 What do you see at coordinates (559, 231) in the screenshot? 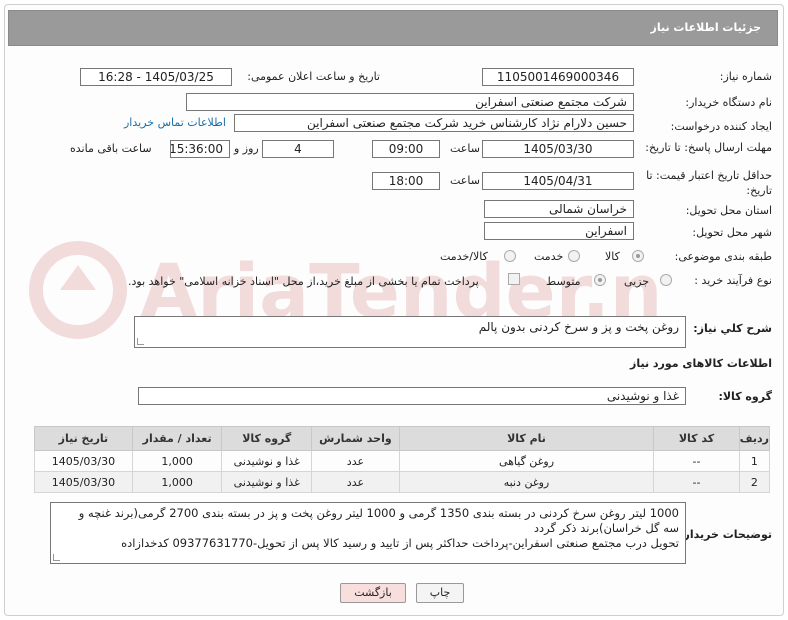
I see `city-field: اسفراین` at bounding box center [559, 231].